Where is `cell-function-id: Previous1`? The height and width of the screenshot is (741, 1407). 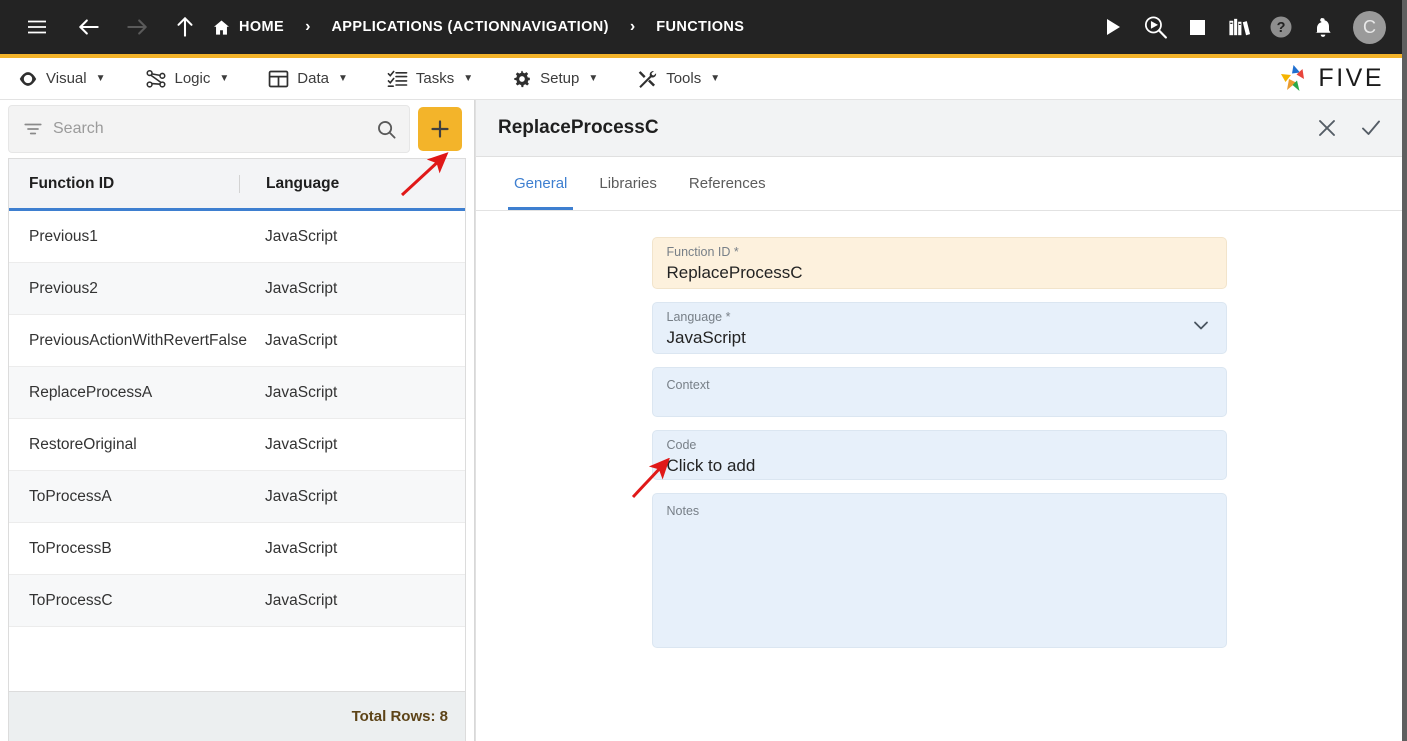
cell-function-id: Previous1 is located at coordinates (63, 236).